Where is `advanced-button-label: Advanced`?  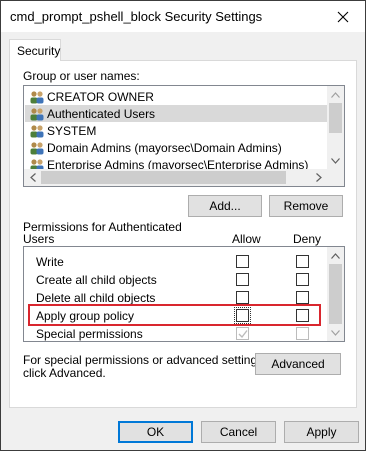
advanced-button-label: Advanced is located at coordinates (298, 364).